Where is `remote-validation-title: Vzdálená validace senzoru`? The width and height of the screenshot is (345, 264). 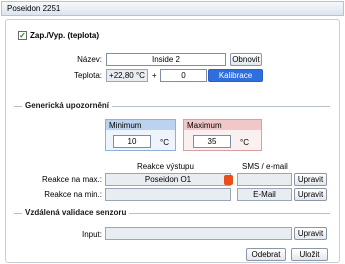 remote-validation-title: Vzdálená validace senzoru is located at coordinates (76, 212).